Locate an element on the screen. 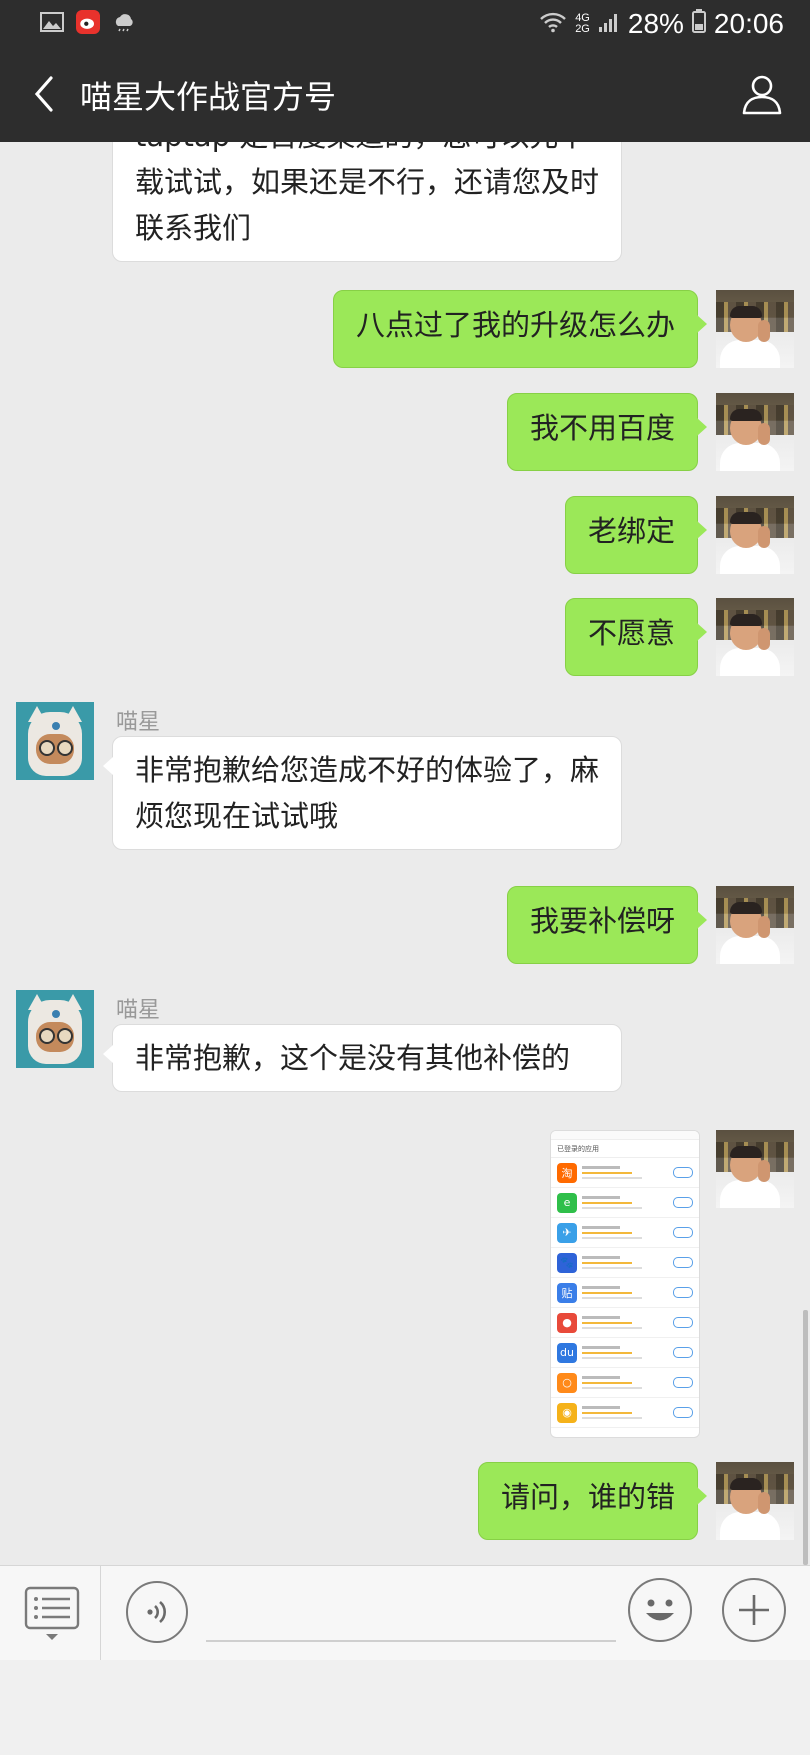 This screenshot has width=810, height=1755. image-app-list: 淘 e ✈ 🐾 贴 ● du ○ ◉ is located at coordinates (625, 1293).